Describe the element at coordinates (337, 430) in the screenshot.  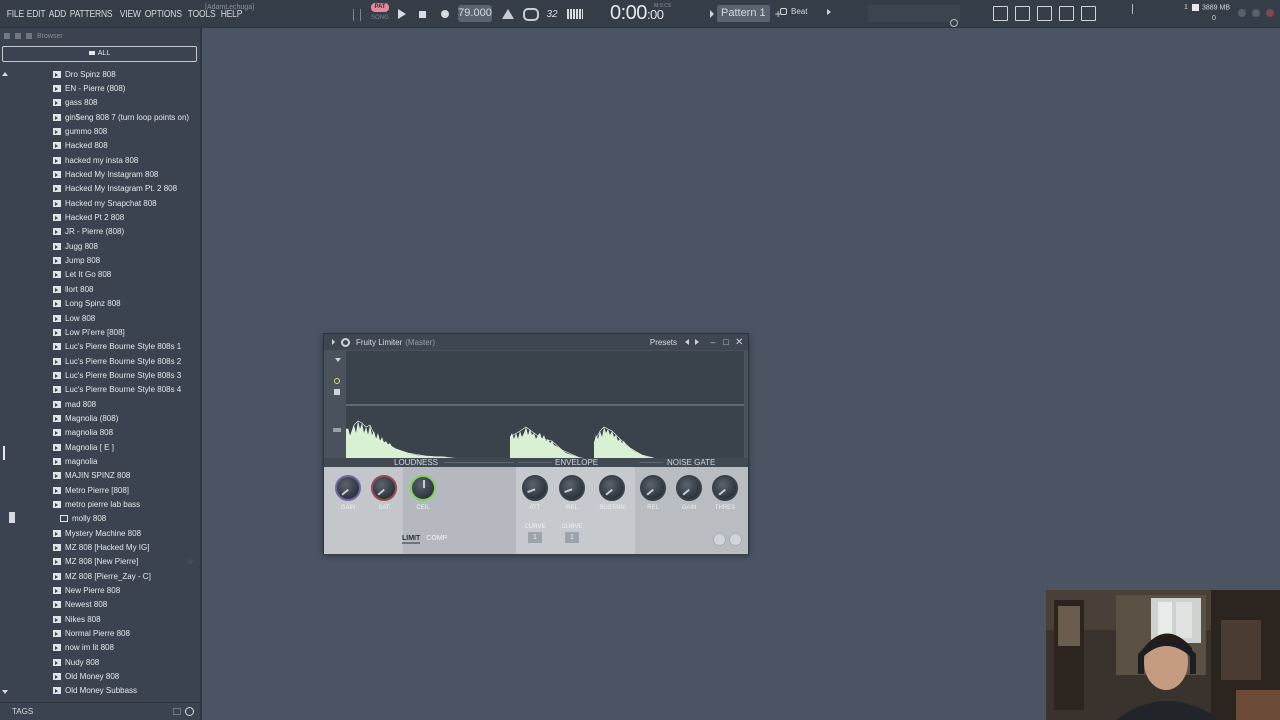
I see `zoom-slider` at that location.